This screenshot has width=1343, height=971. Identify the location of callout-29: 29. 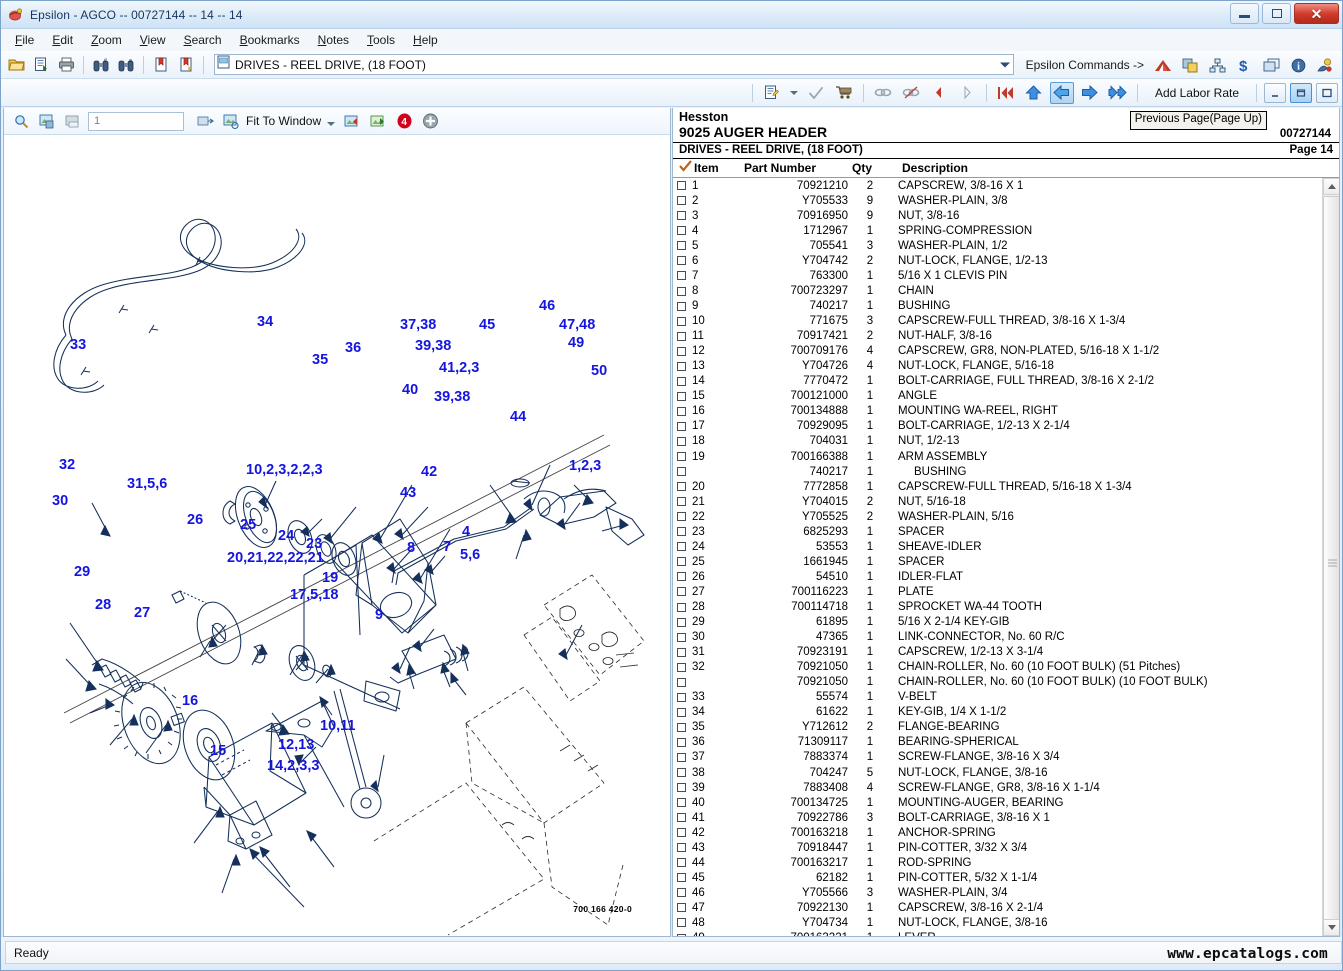
(82, 572).